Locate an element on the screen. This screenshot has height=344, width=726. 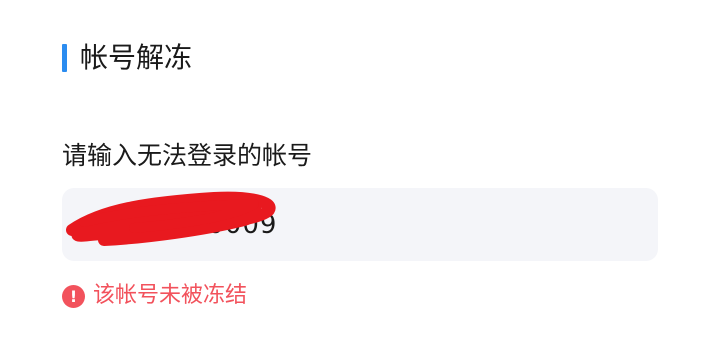
title-accent-bar is located at coordinates (64, 58).